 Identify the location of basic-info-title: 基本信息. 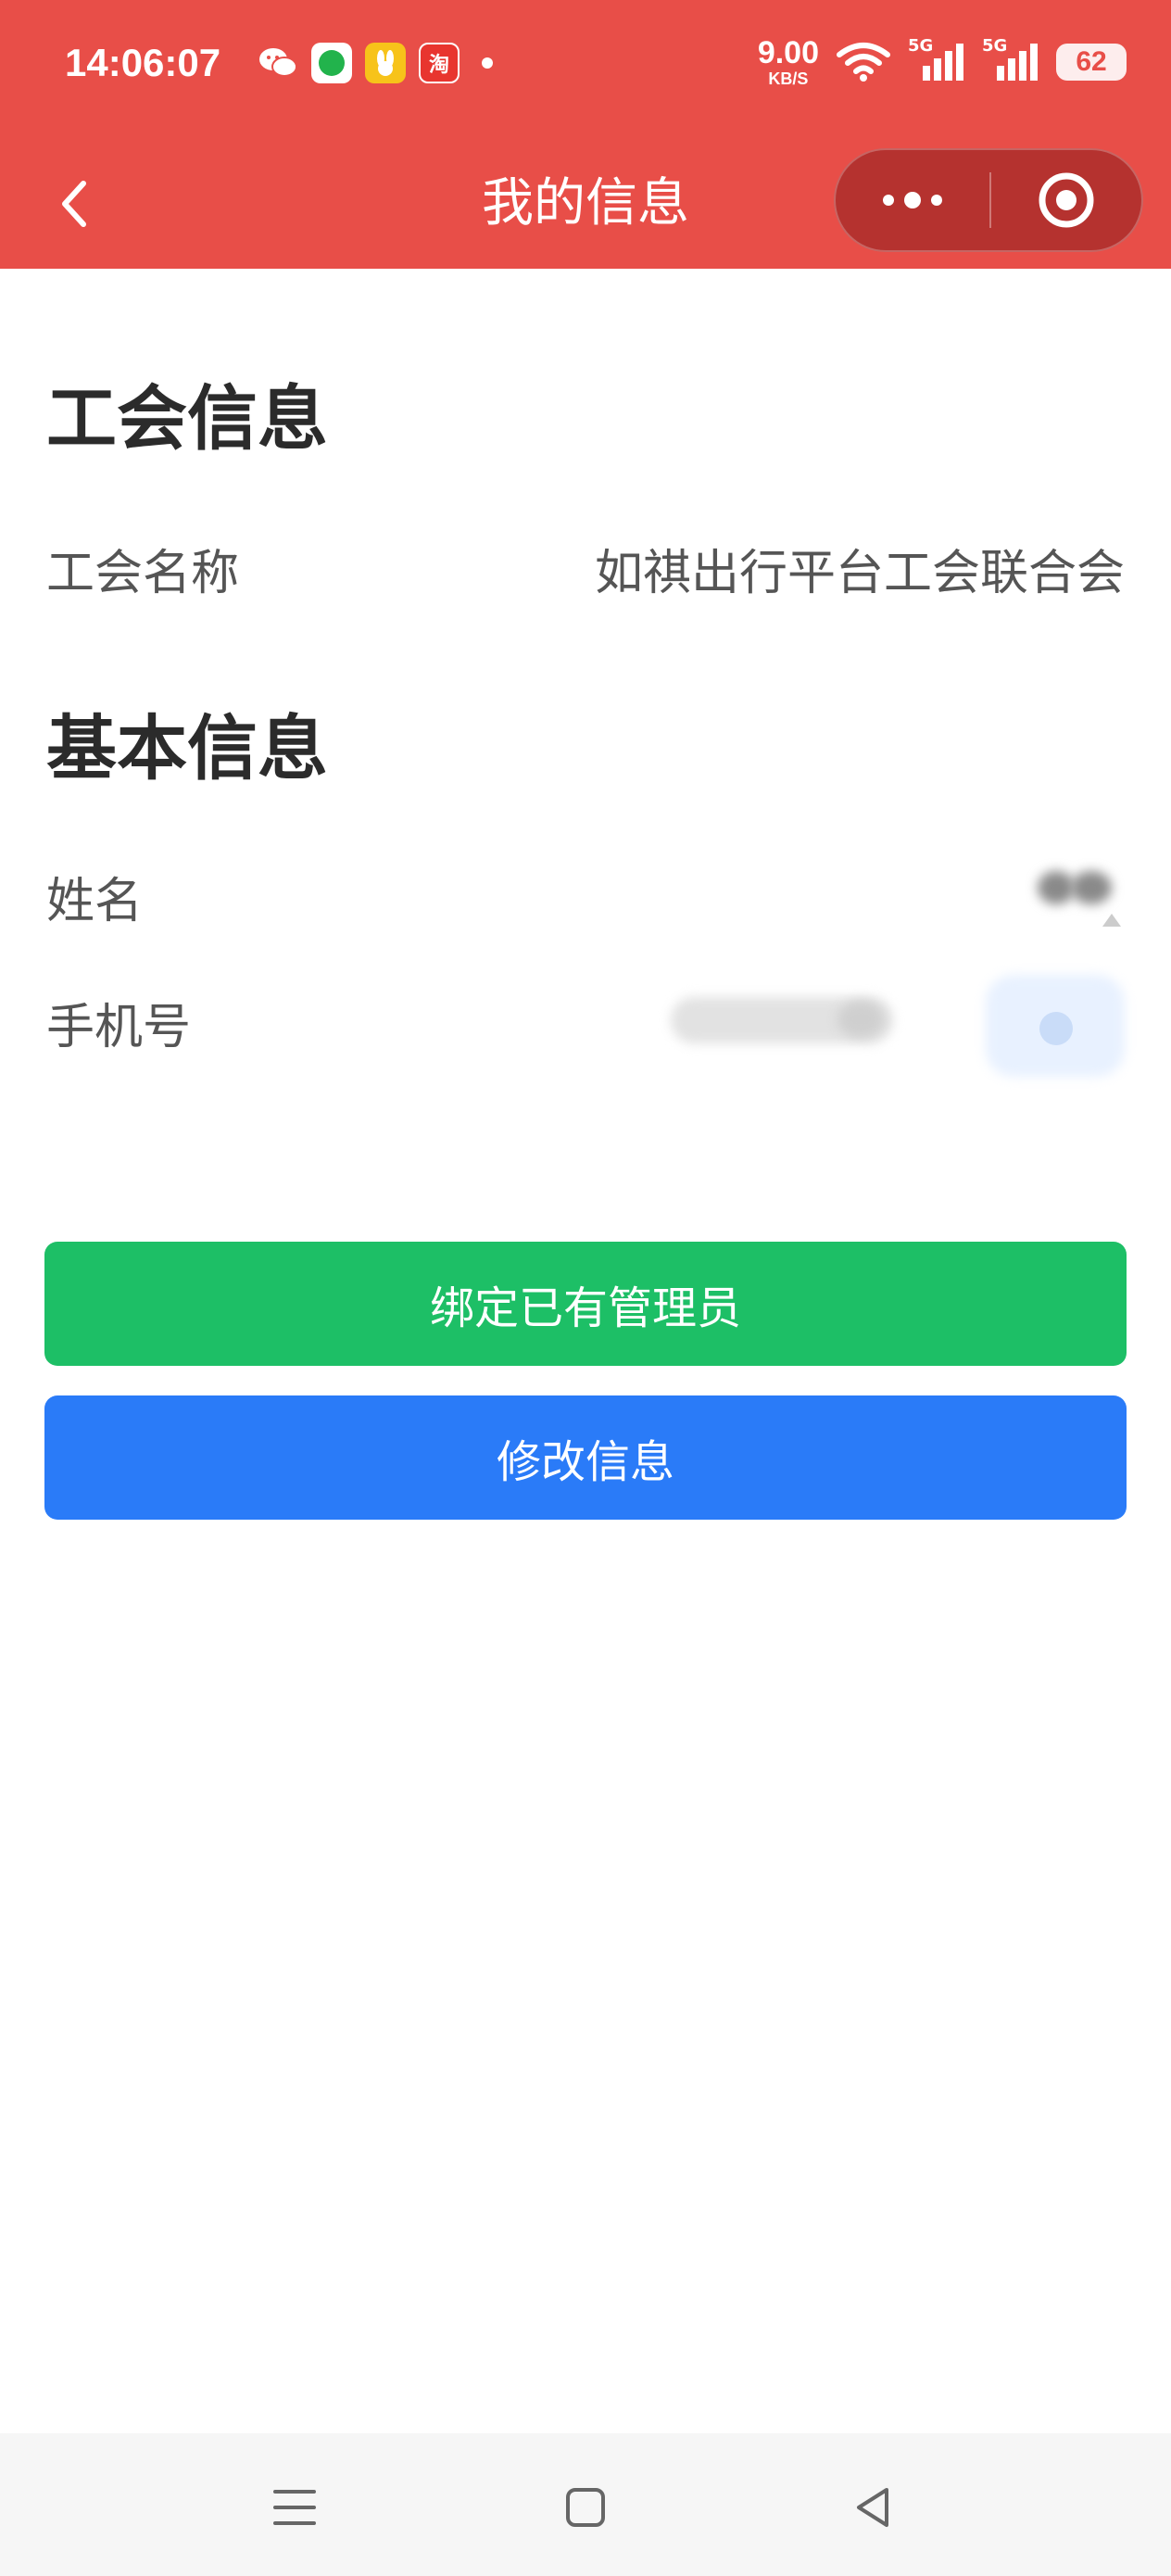
(187, 748).